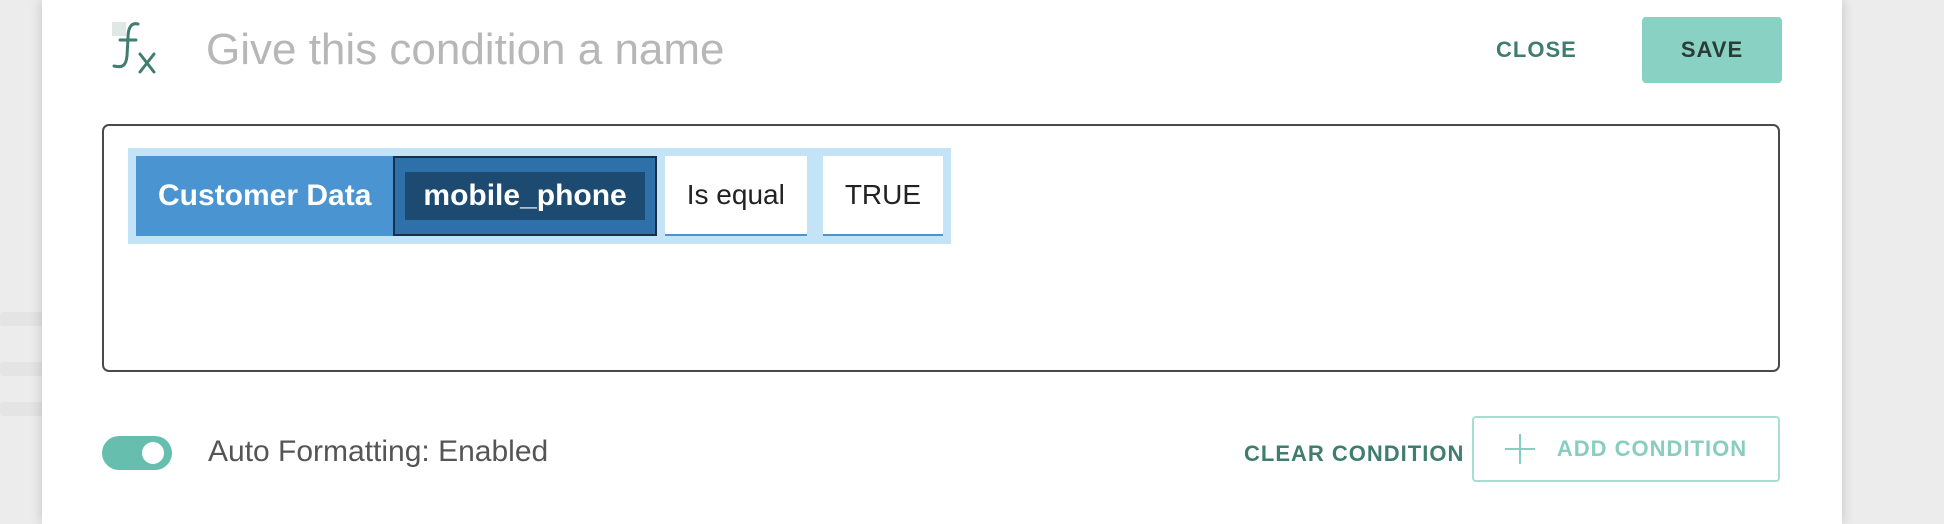 The image size is (1944, 524). What do you see at coordinates (735, 196) in the screenshot?
I see `operator-chip: Is equal` at bounding box center [735, 196].